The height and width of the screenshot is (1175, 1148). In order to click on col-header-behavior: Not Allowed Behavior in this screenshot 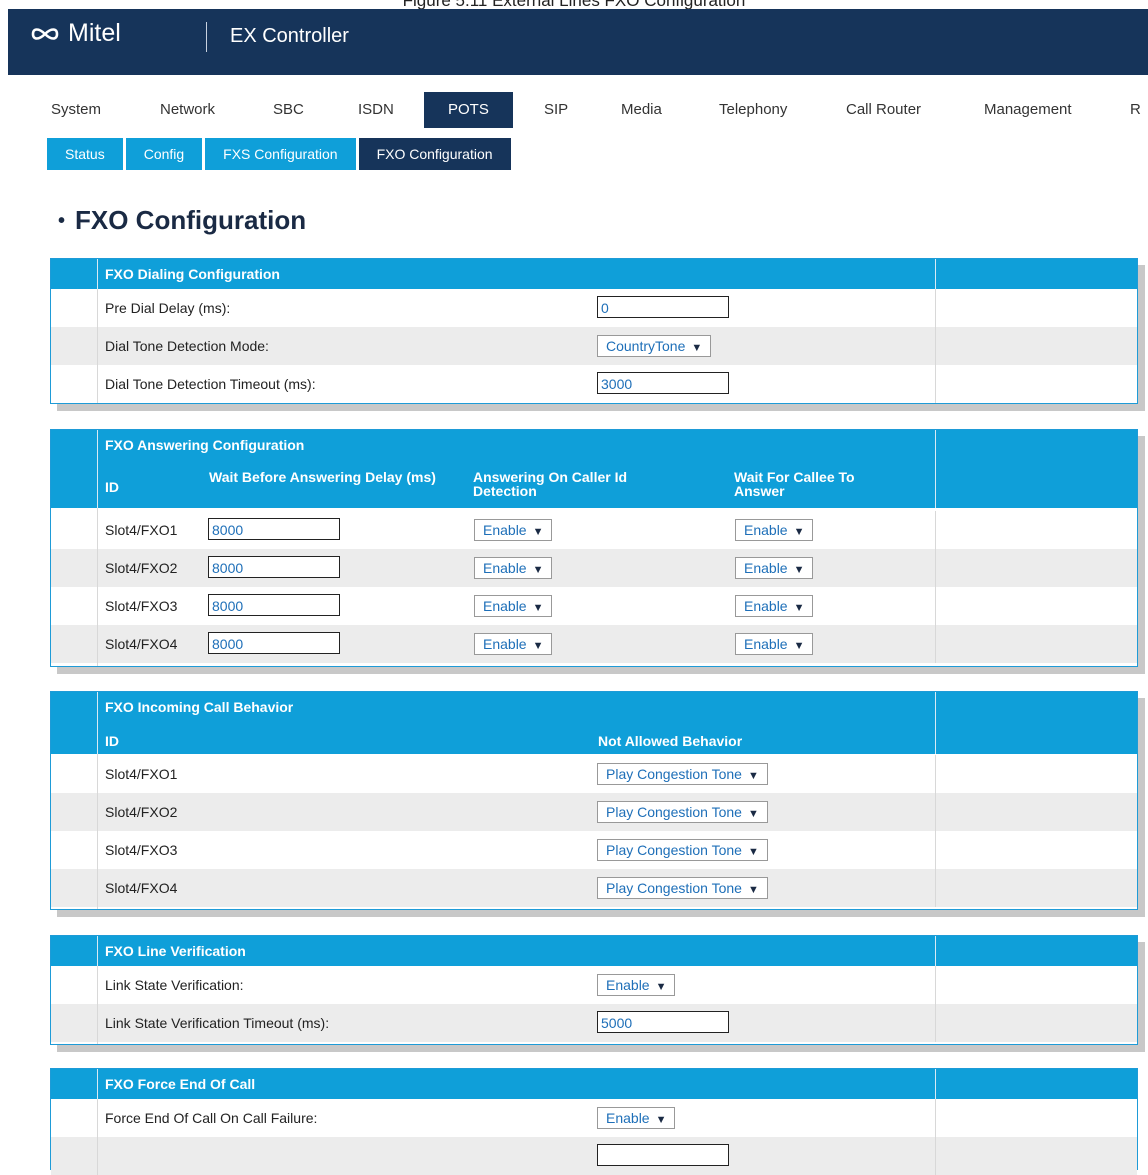, I will do `click(670, 741)`.